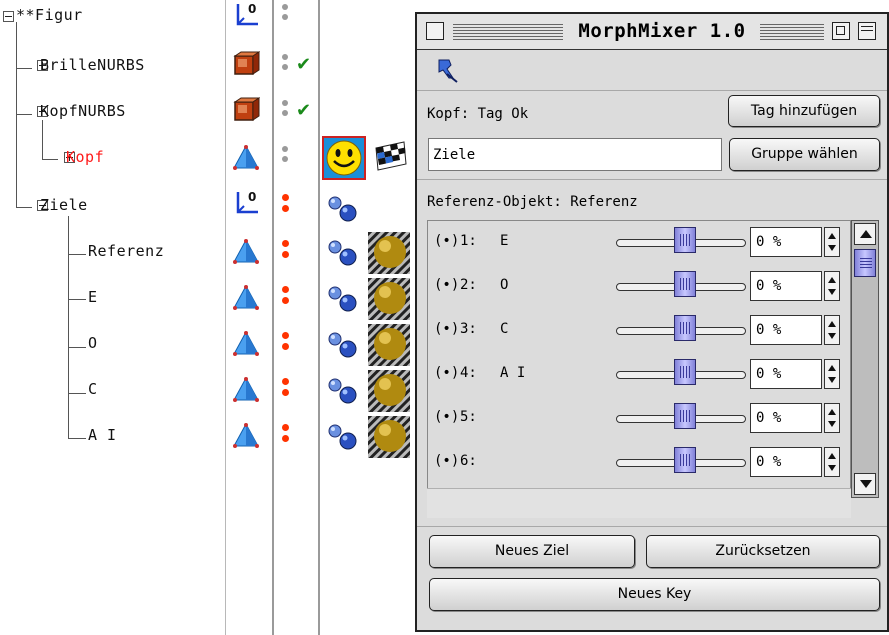  I want to click on tree-row-brillenurbs: BrilleNURBS ✔, so click(210, 67).